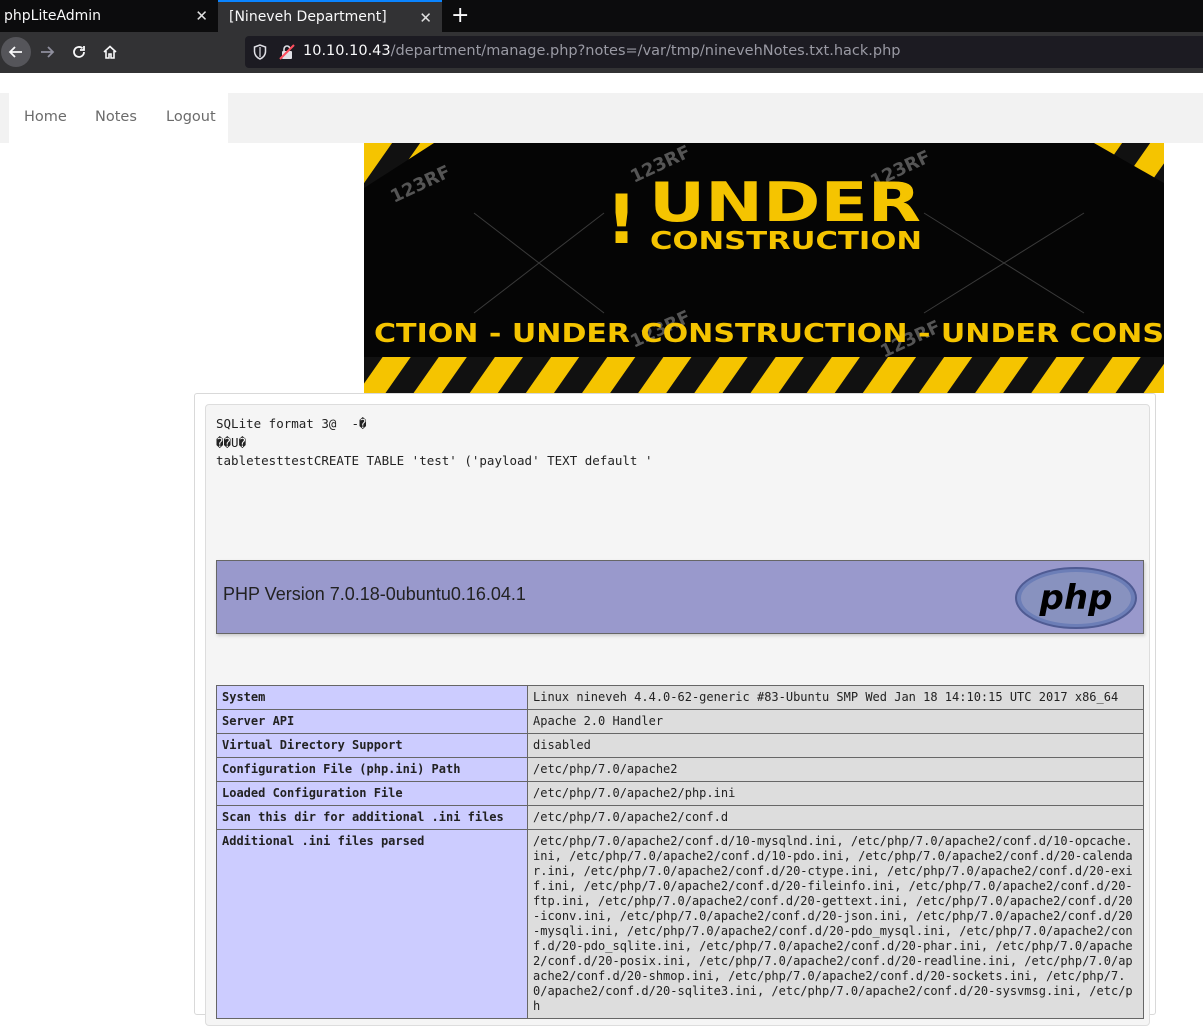 The image size is (1203, 1026). I want to click on dump-line: ��U�, so click(231, 442).